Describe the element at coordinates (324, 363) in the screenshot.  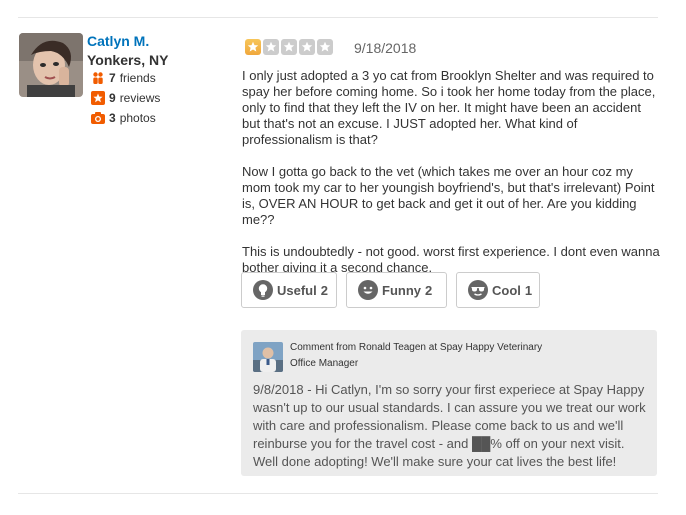
I see `owner-role: Office Manager` at that location.